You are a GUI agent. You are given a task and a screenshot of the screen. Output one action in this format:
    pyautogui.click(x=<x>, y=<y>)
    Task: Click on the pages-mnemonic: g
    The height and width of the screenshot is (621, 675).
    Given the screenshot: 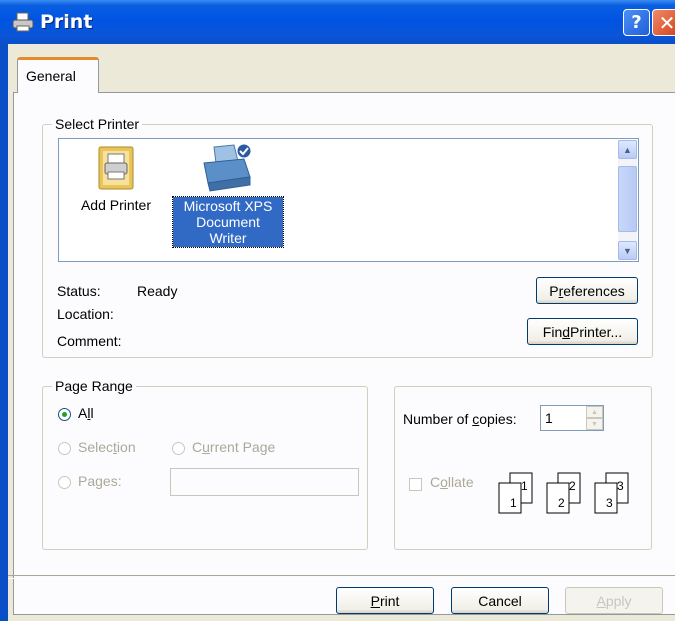 What is the action you would take?
    pyautogui.click(x=99, y=481)
    